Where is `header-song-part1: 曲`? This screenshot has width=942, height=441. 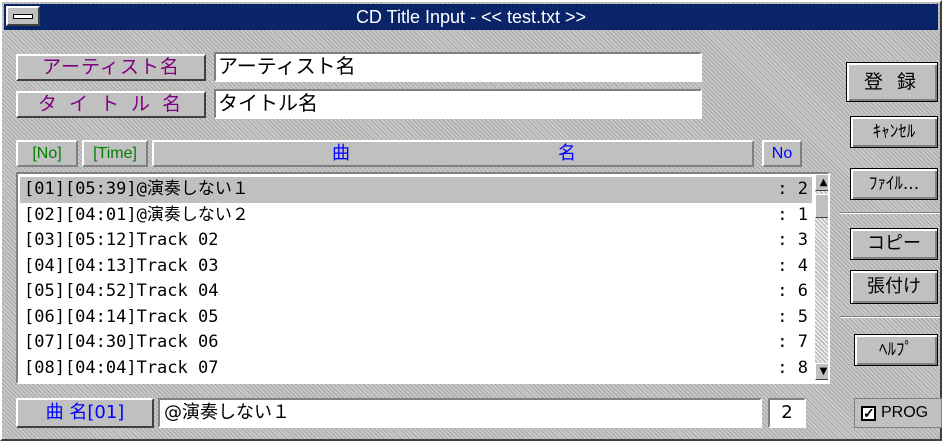 header-song-part1: 曲 is located at coordinates (341, 153).